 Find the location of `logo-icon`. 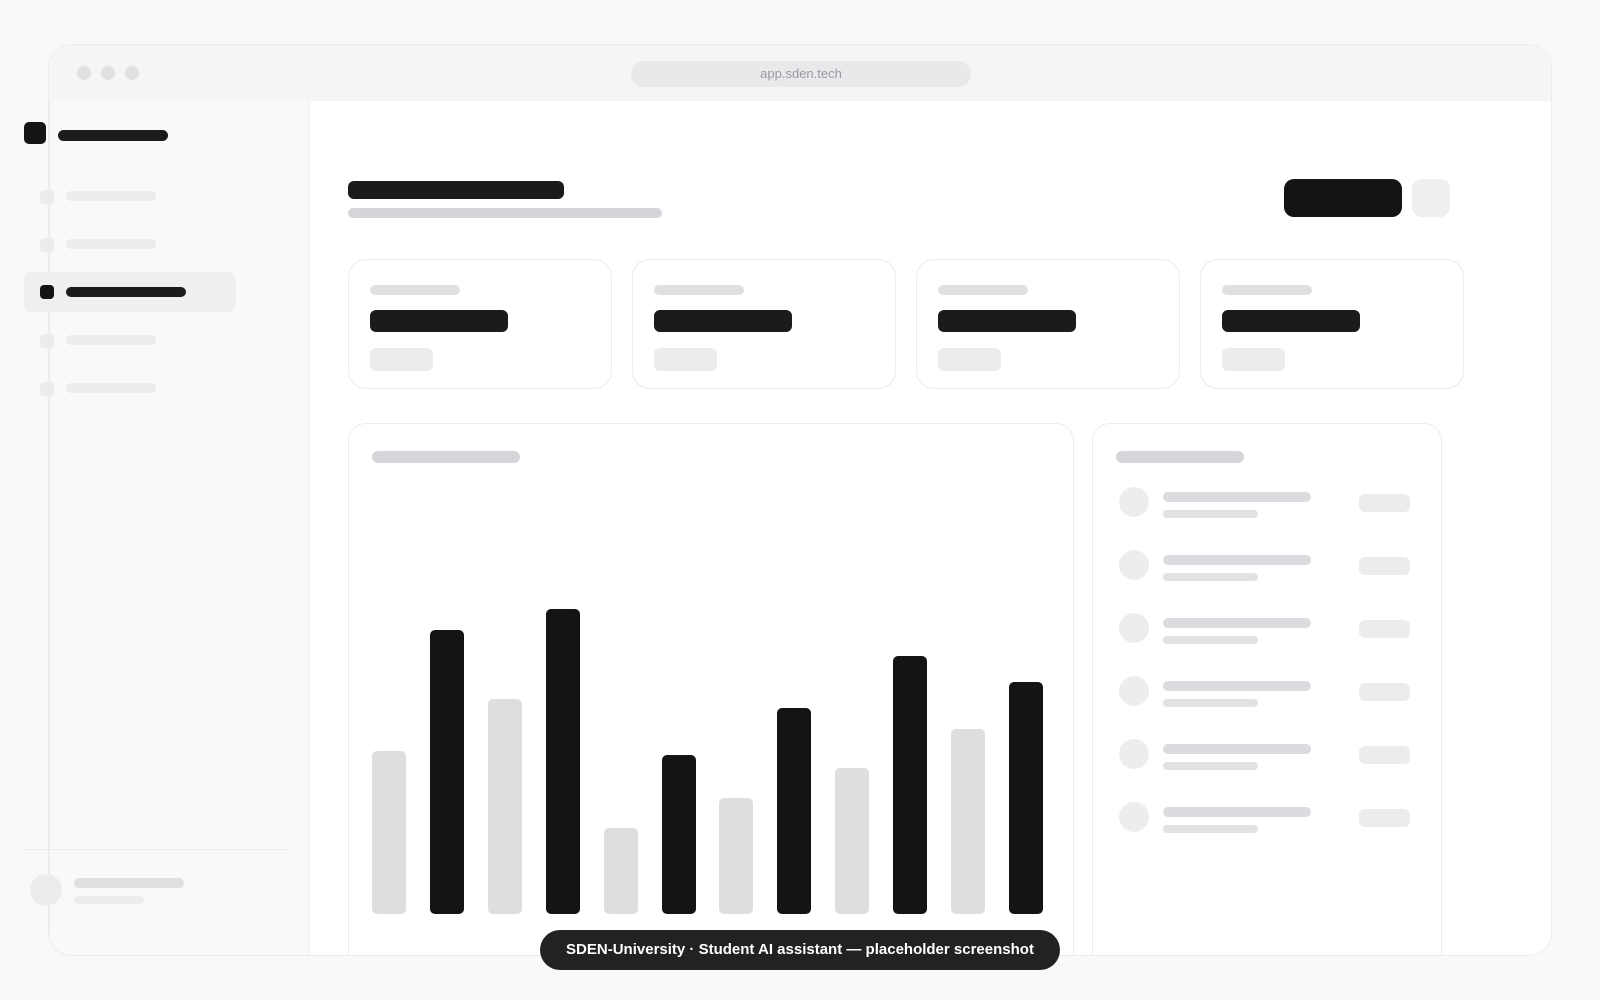

logo-icon is located at coordinates (35, 133).